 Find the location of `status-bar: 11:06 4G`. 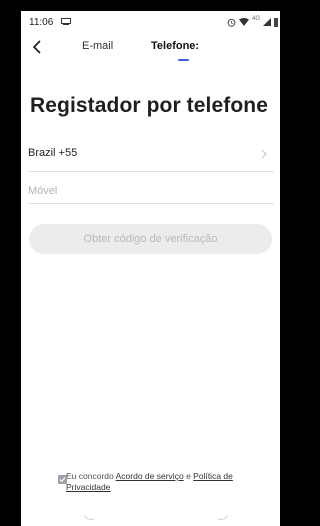

status-bar: 11:06 4G is located at coordinates (150, 22).